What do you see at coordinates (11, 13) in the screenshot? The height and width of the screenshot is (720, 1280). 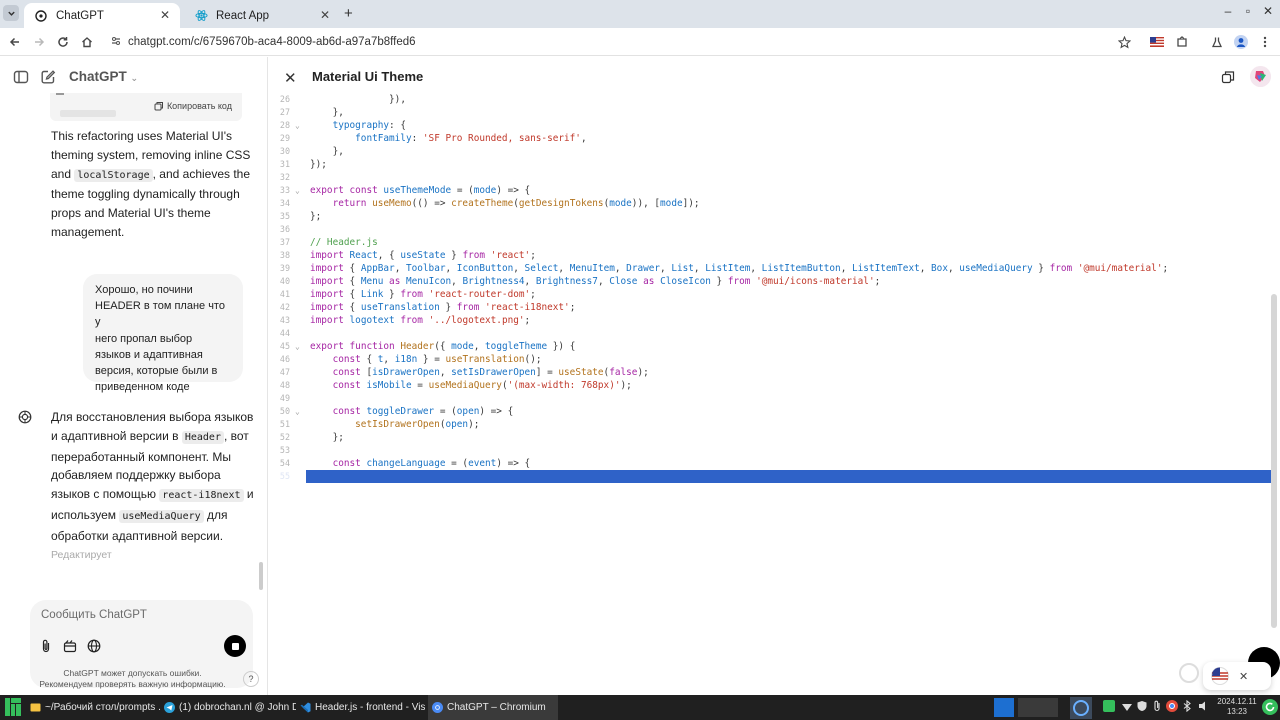 I see `tab-search-button` at bounding box center [11, 13].